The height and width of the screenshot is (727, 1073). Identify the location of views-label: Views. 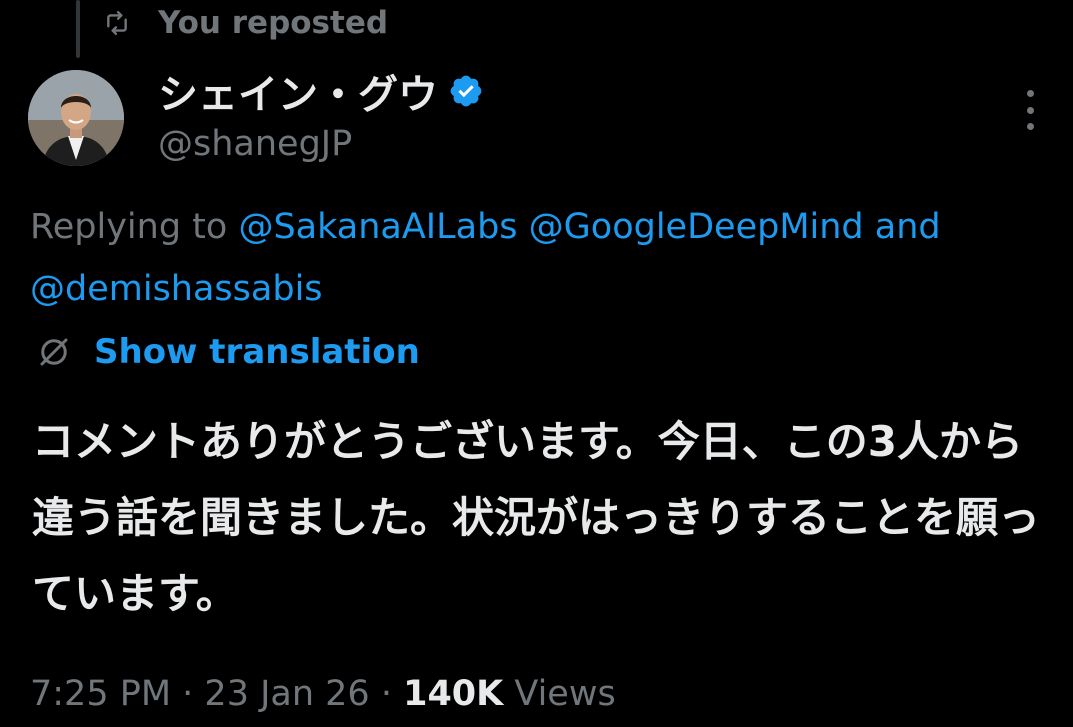
(559, 694).